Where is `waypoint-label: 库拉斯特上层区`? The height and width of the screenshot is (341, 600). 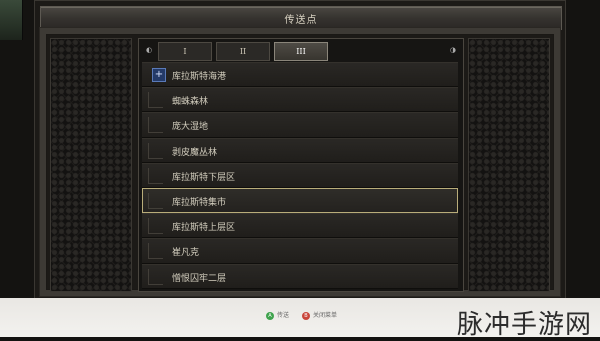 waypoint-label: 库拉斯特上层区 is located at coordinates (204, 228).